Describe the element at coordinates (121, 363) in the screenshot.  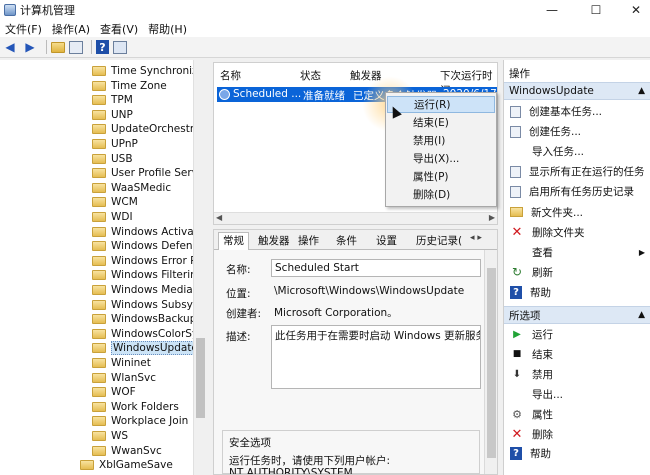
I see `tree-item: Wininet` at that location.